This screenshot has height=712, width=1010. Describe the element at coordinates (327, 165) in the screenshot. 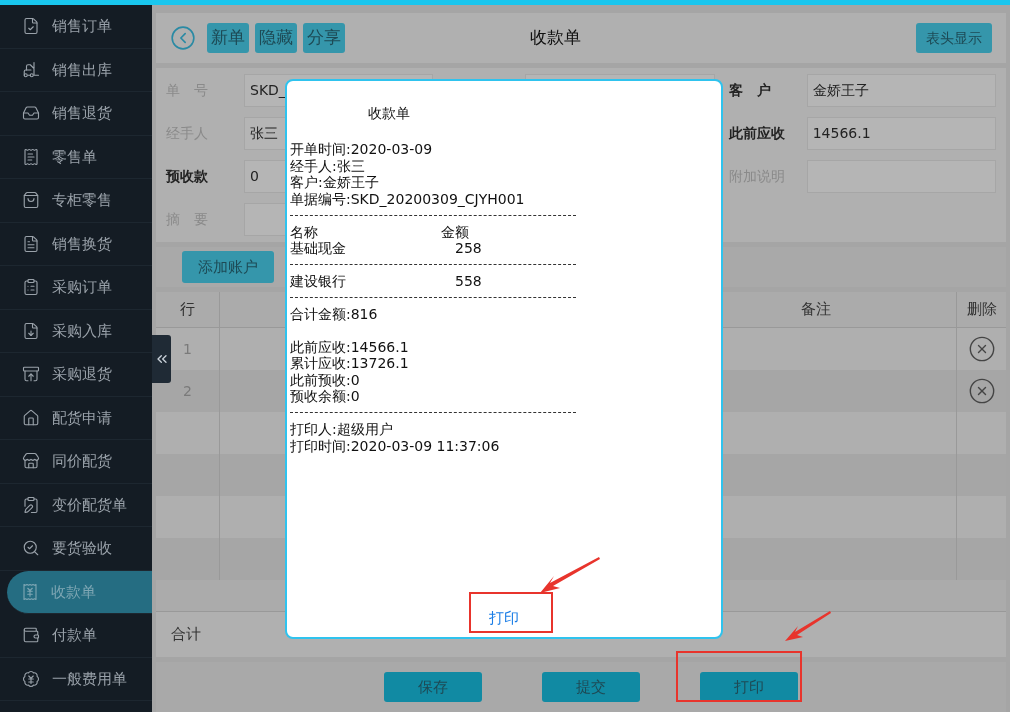

I see `receipt-line: 经手人:张三` at that location.